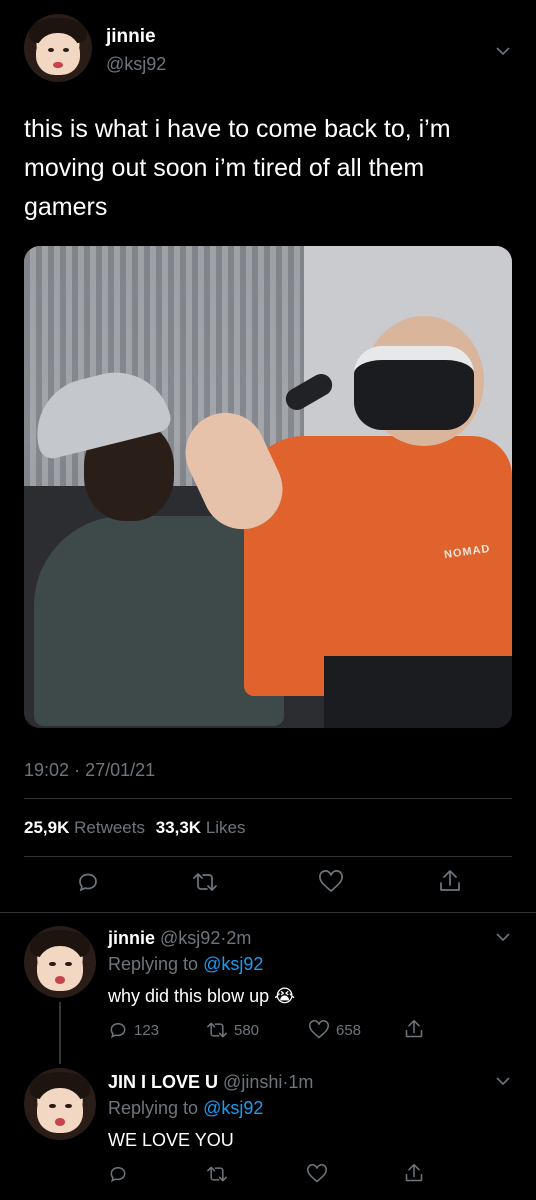  I want to click on reply-display-name: jinnie, so click(131, 938).